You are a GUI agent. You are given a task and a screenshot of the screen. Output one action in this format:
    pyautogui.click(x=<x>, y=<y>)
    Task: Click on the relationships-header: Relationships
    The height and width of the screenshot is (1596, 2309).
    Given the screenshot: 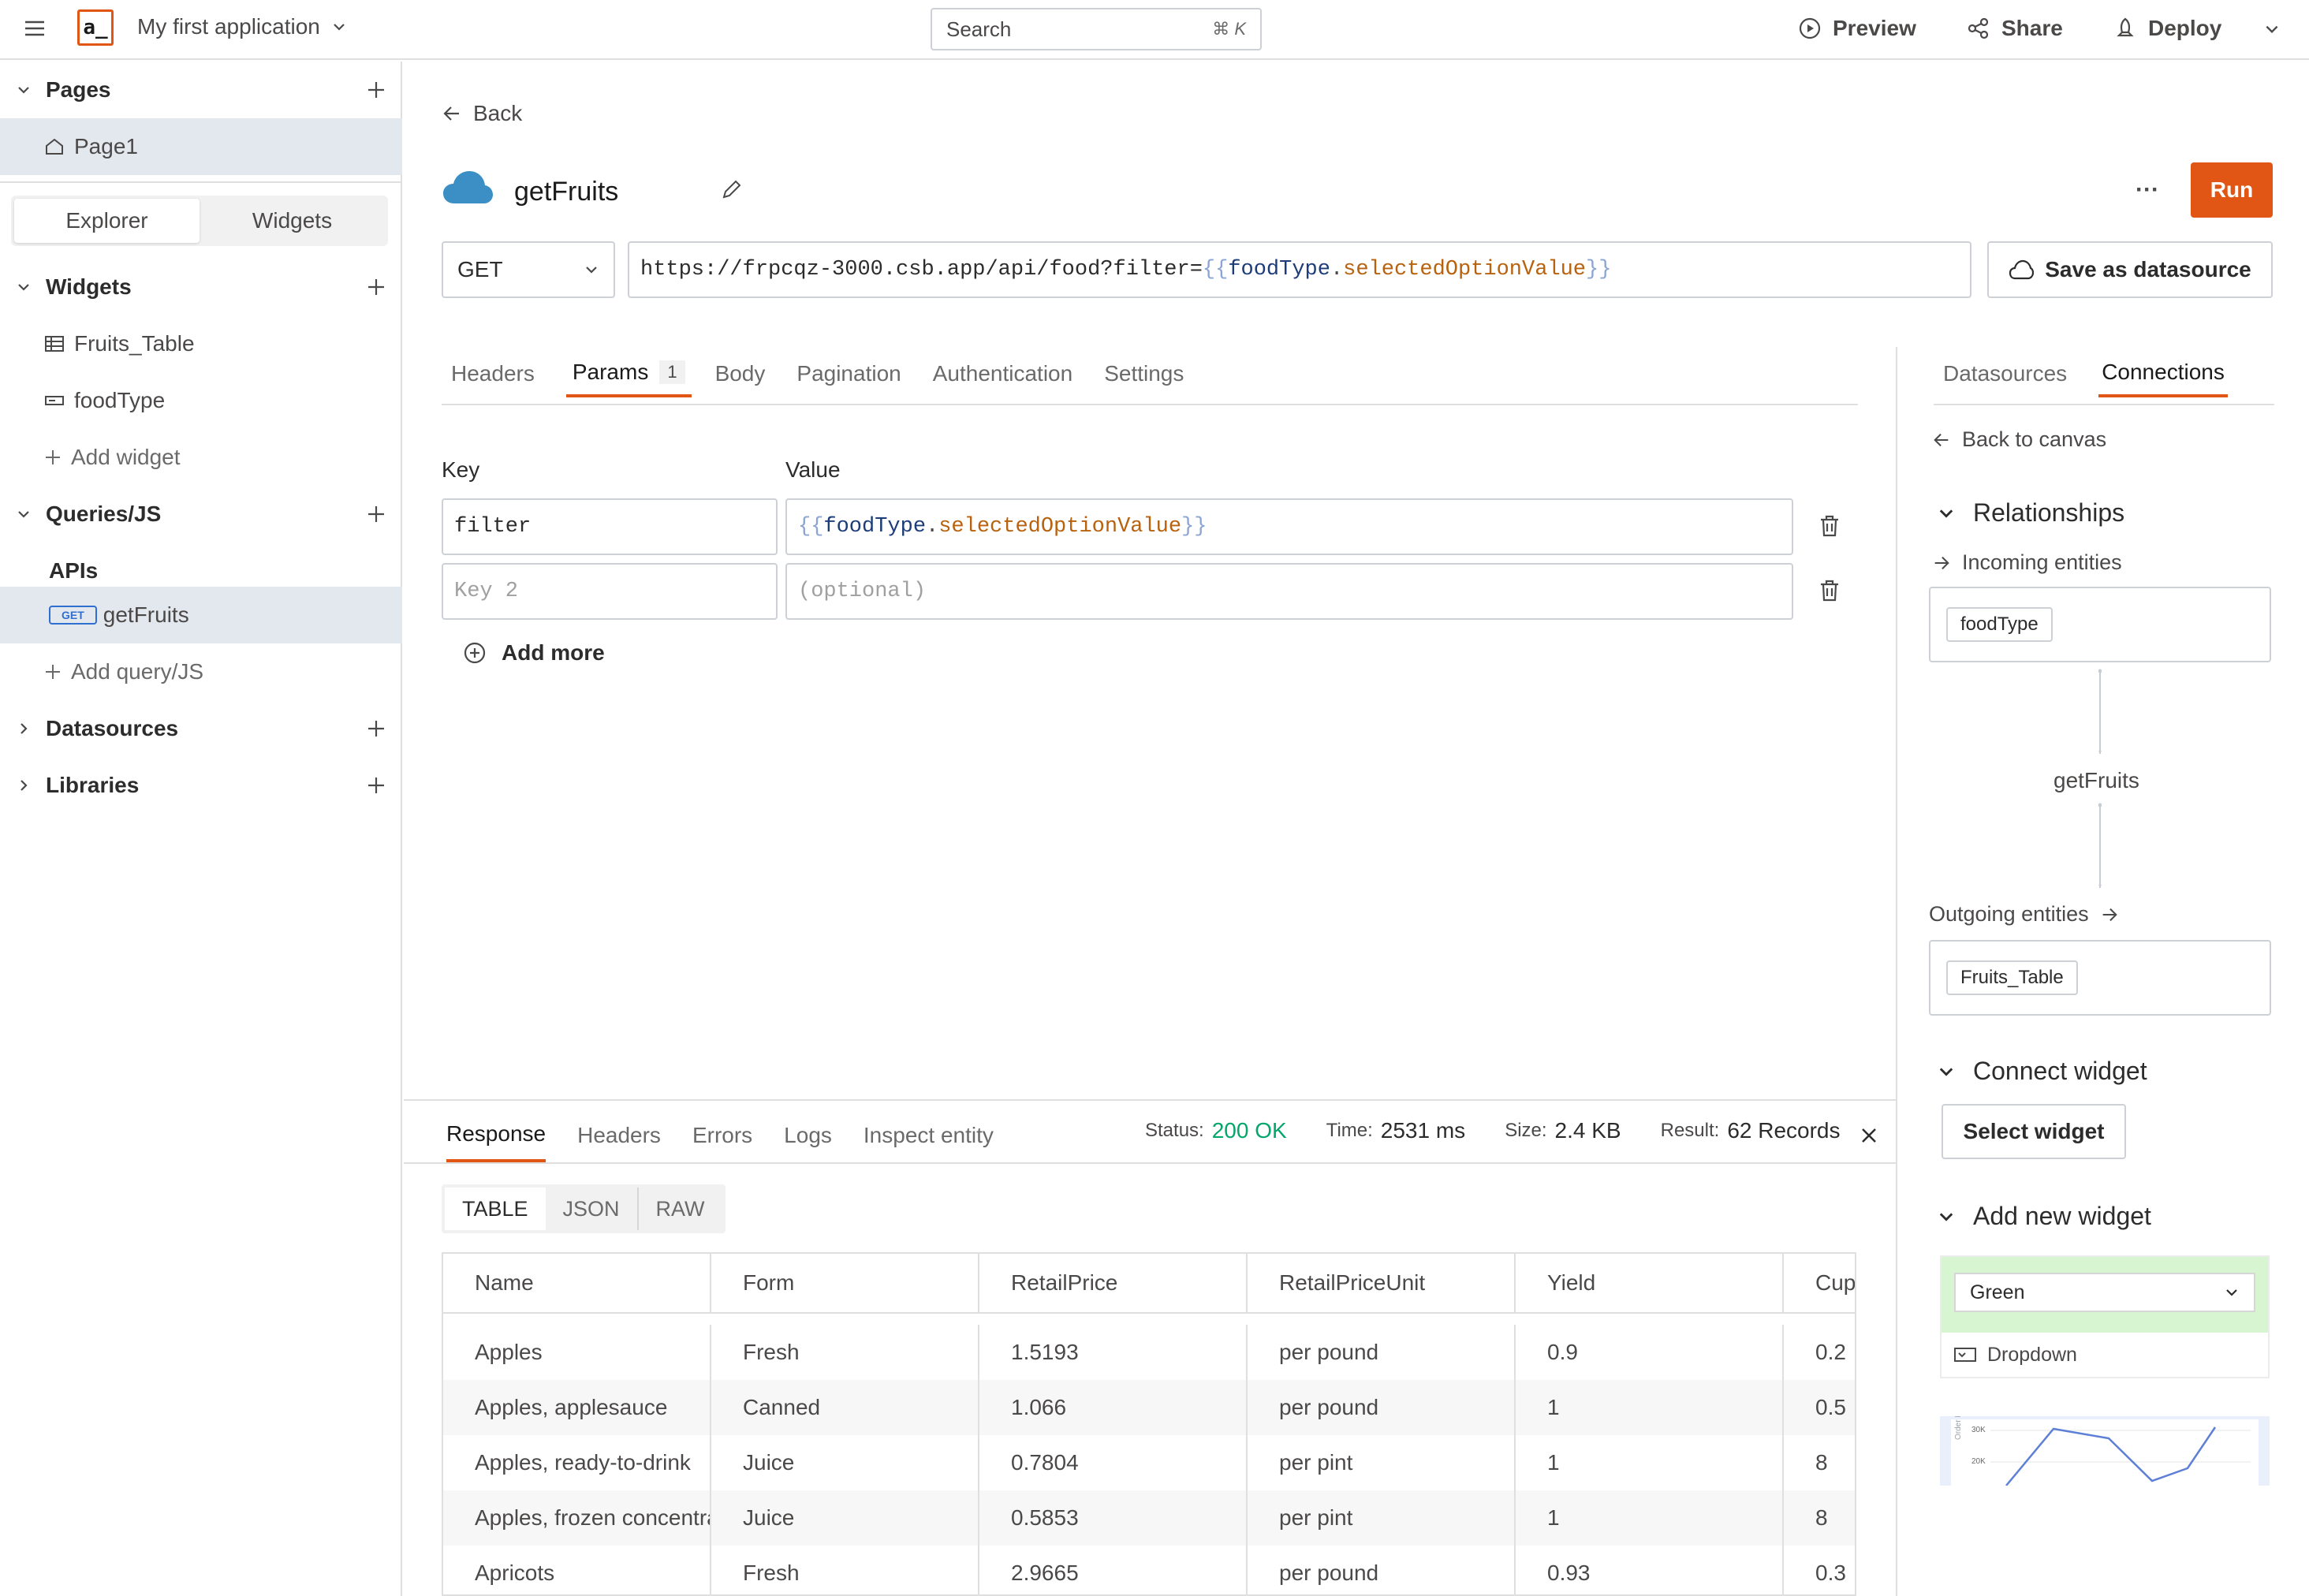 What is the action you would take?
    pyautogui.click(x=2030, y=513)
    